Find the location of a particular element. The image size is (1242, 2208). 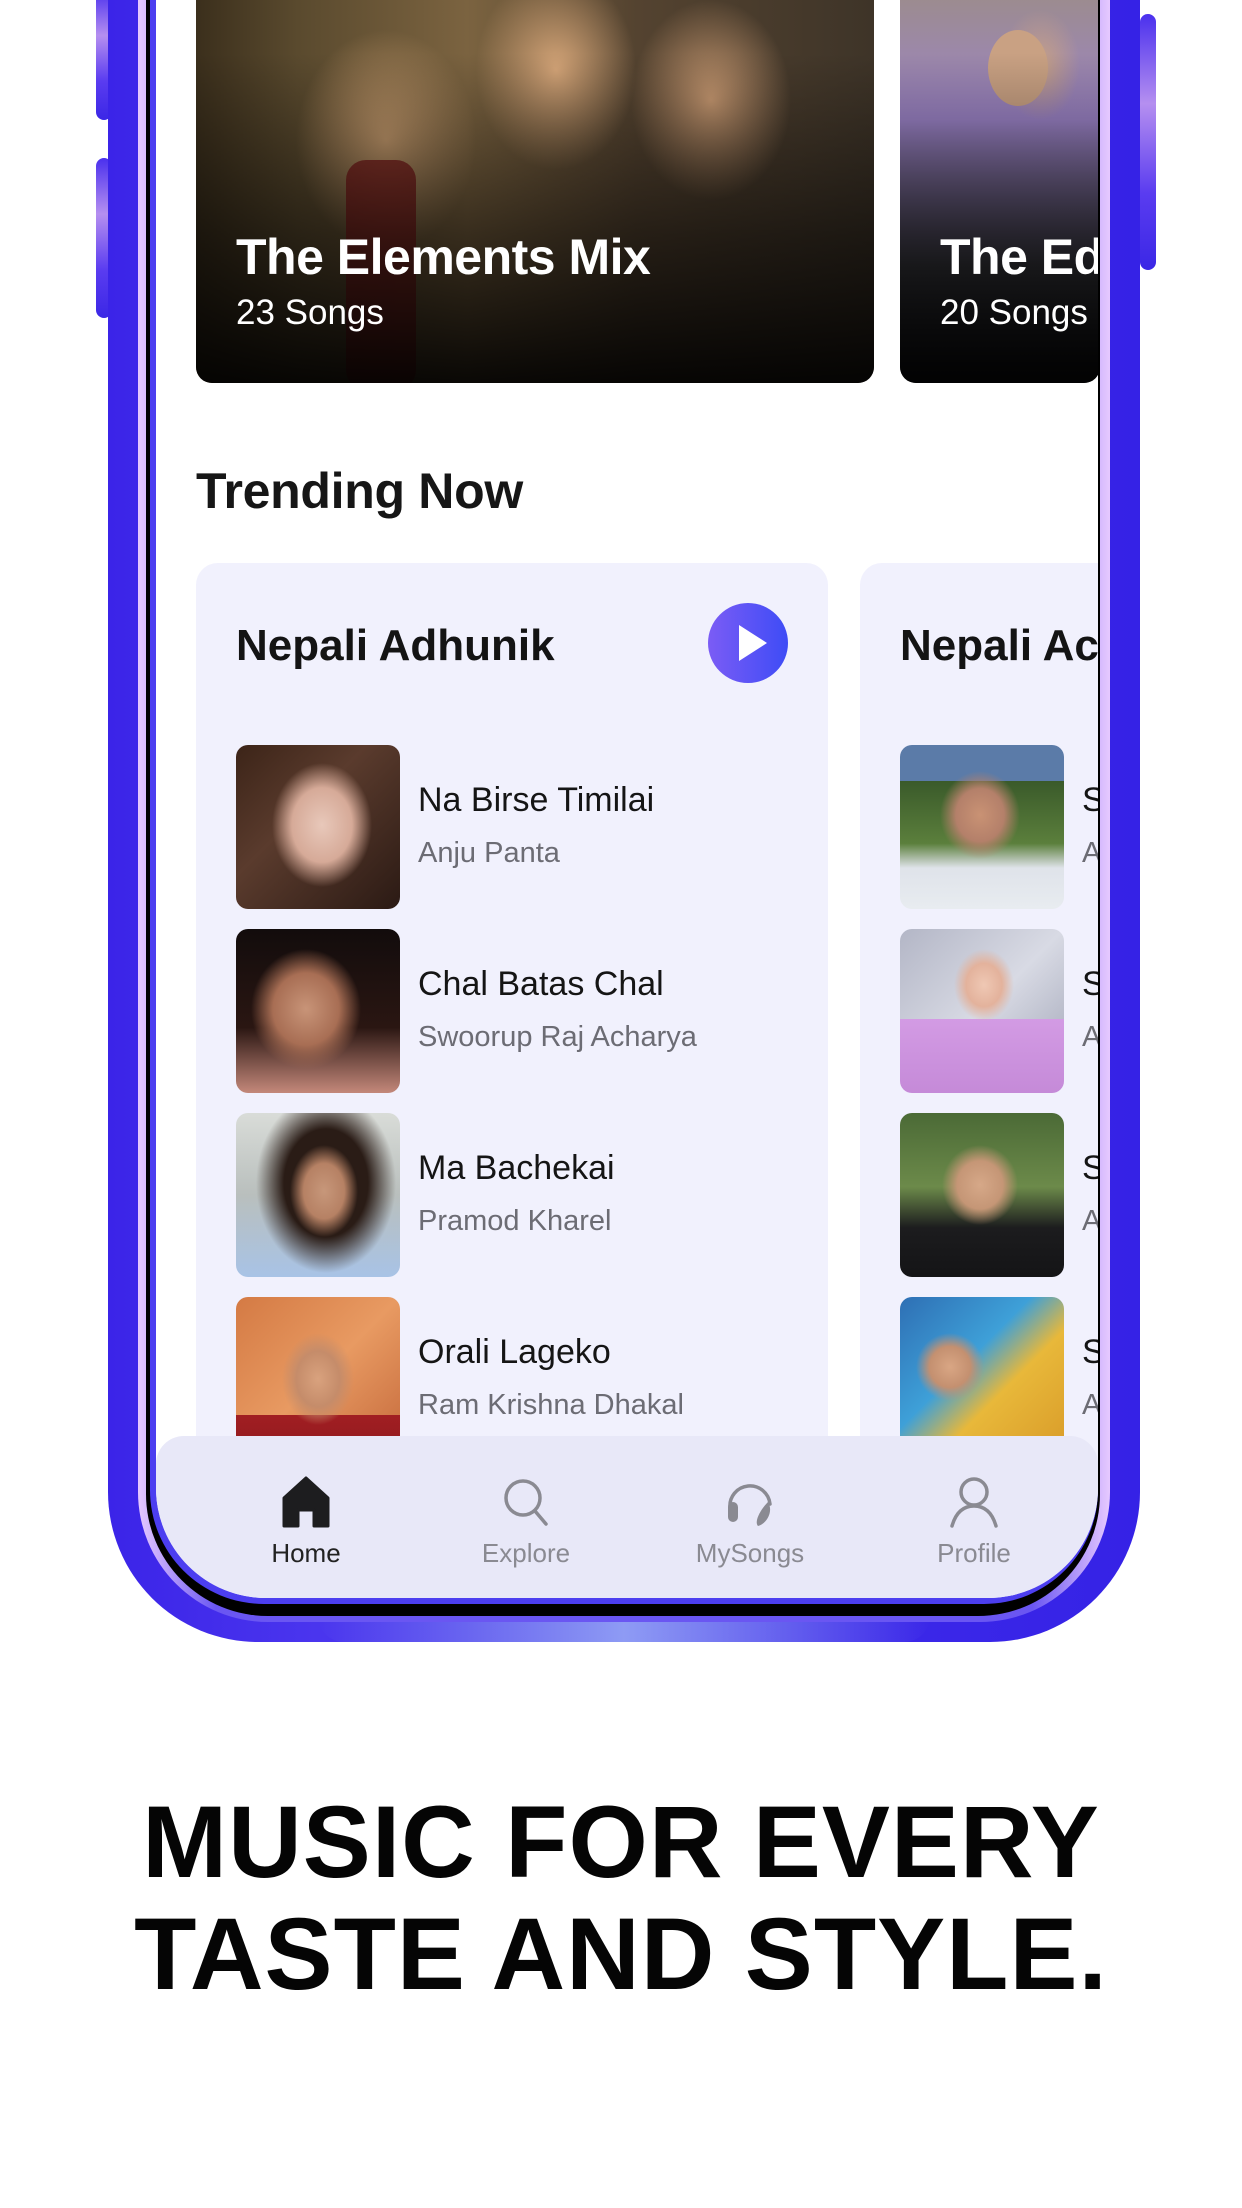

mix-card: The Ed 20 Songs is located at coordinates (999, 191).